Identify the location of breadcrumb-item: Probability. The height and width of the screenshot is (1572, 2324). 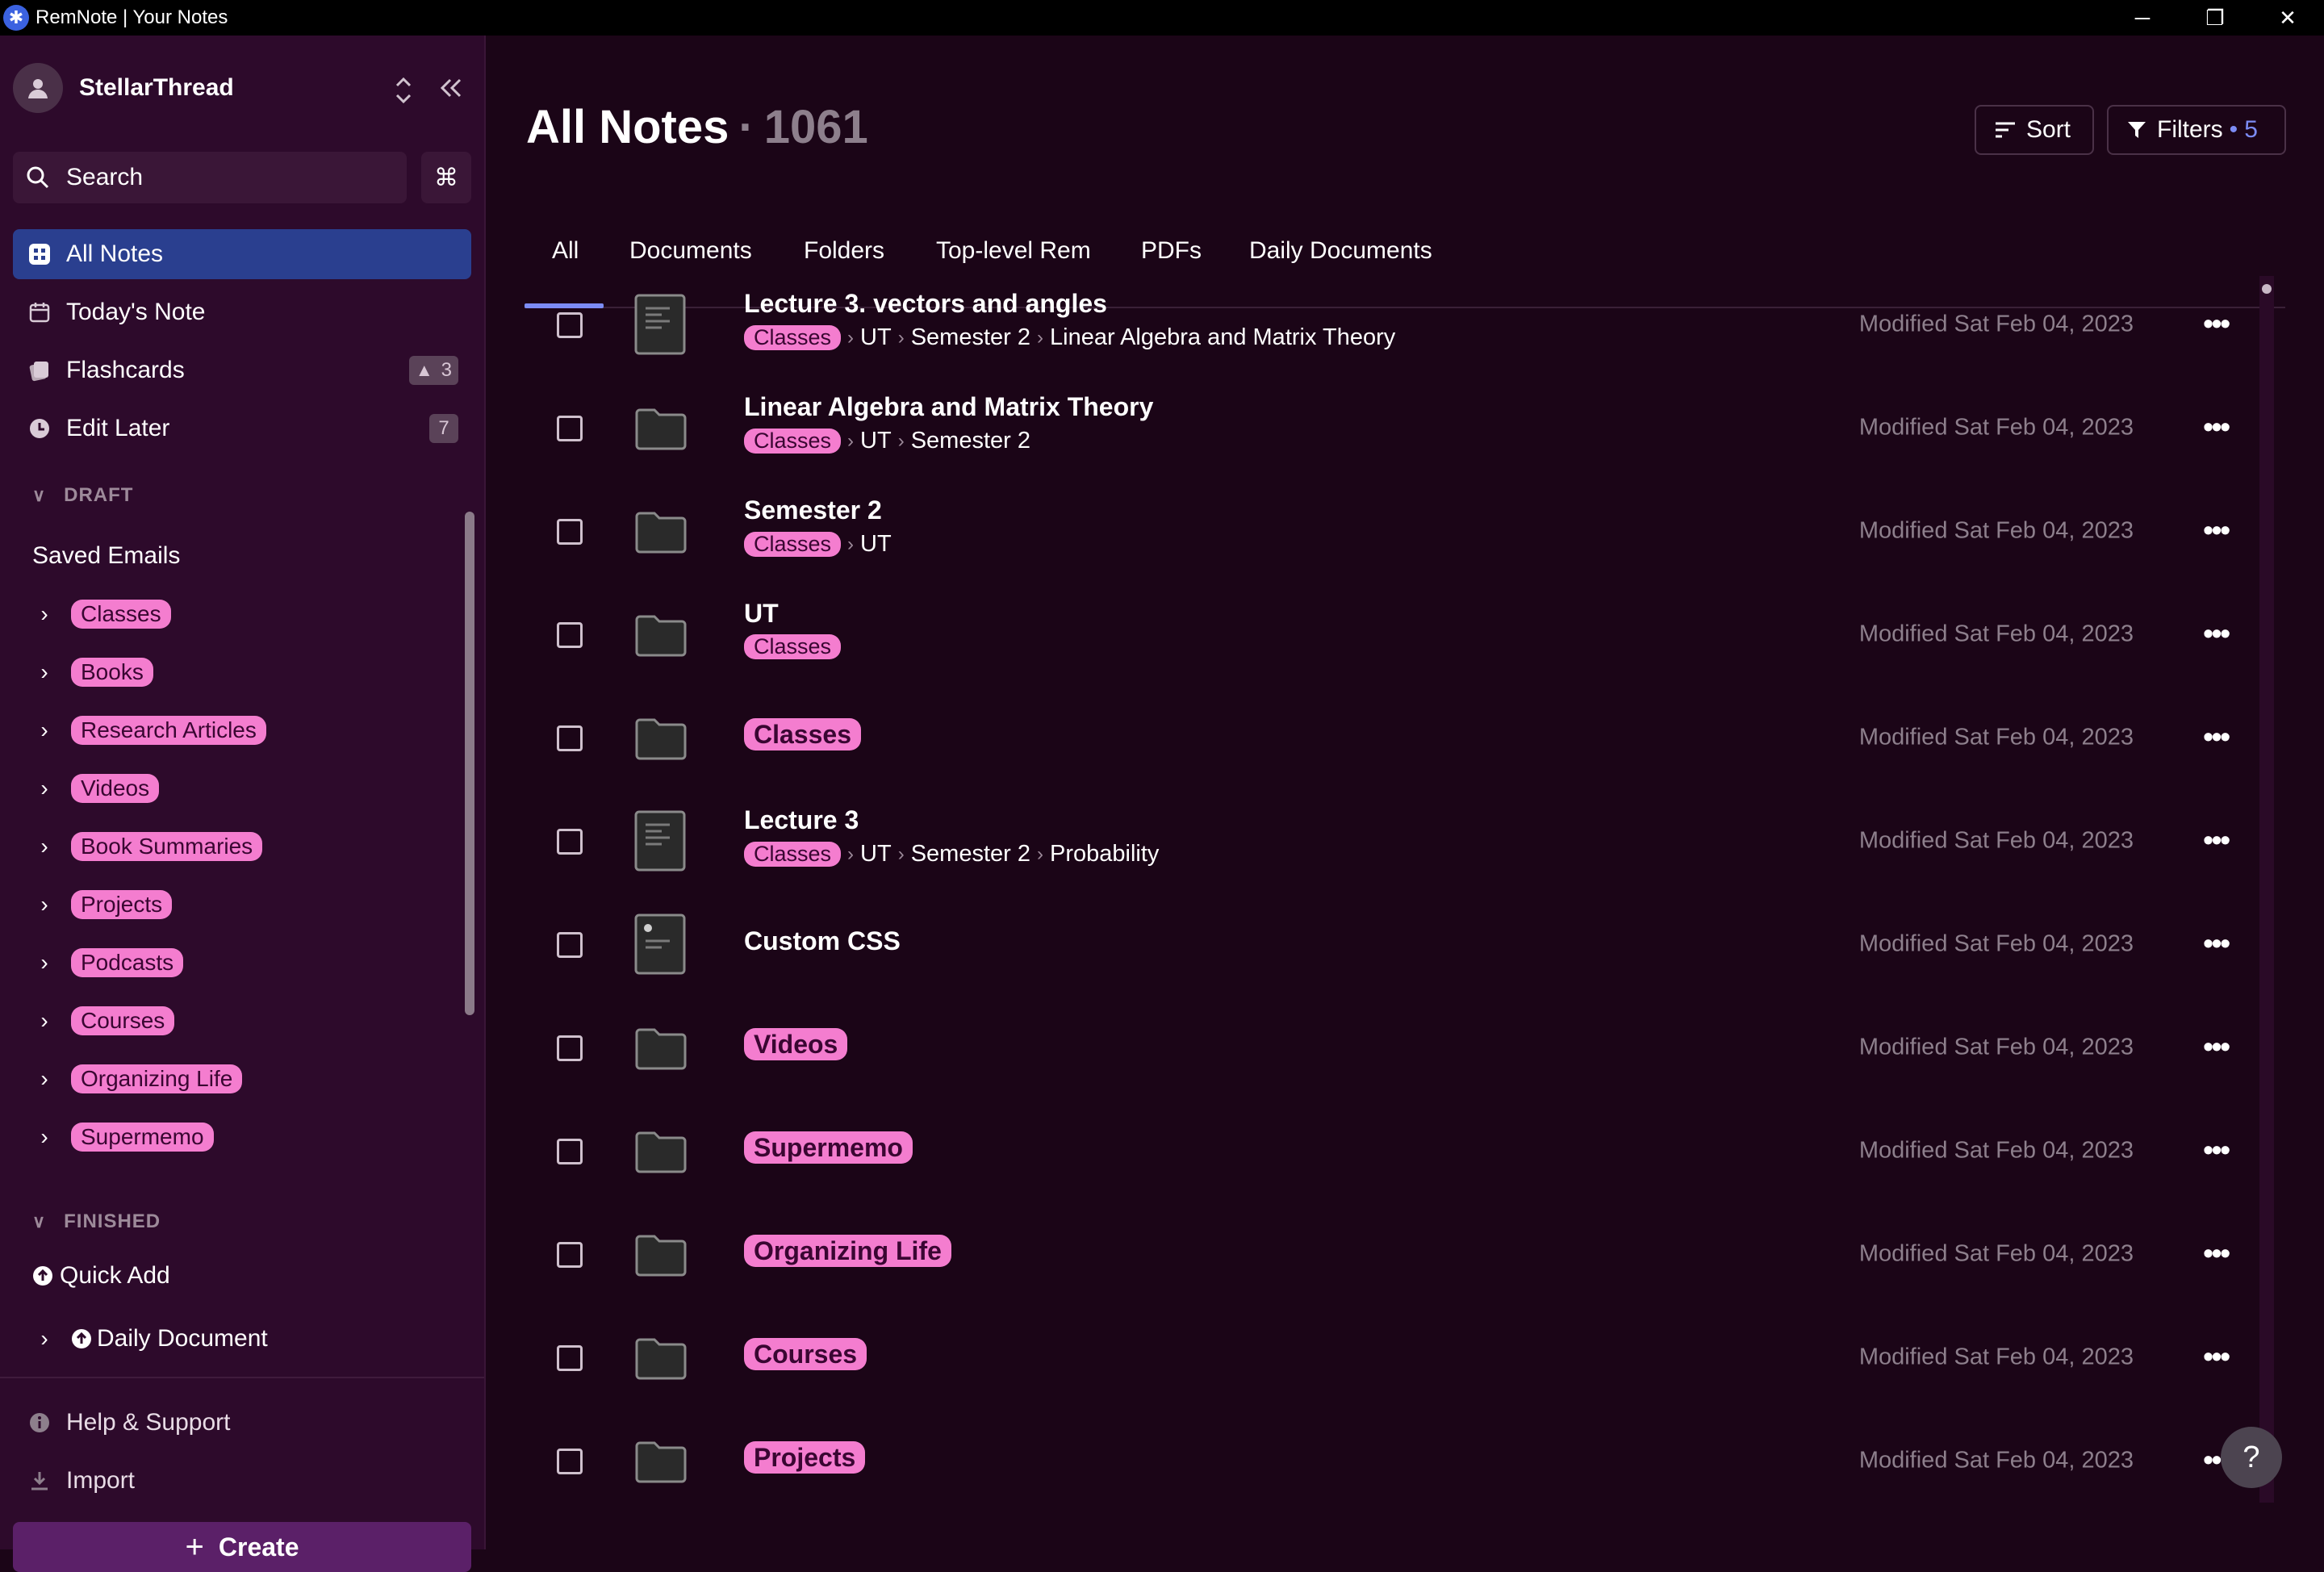
(1104, 855).